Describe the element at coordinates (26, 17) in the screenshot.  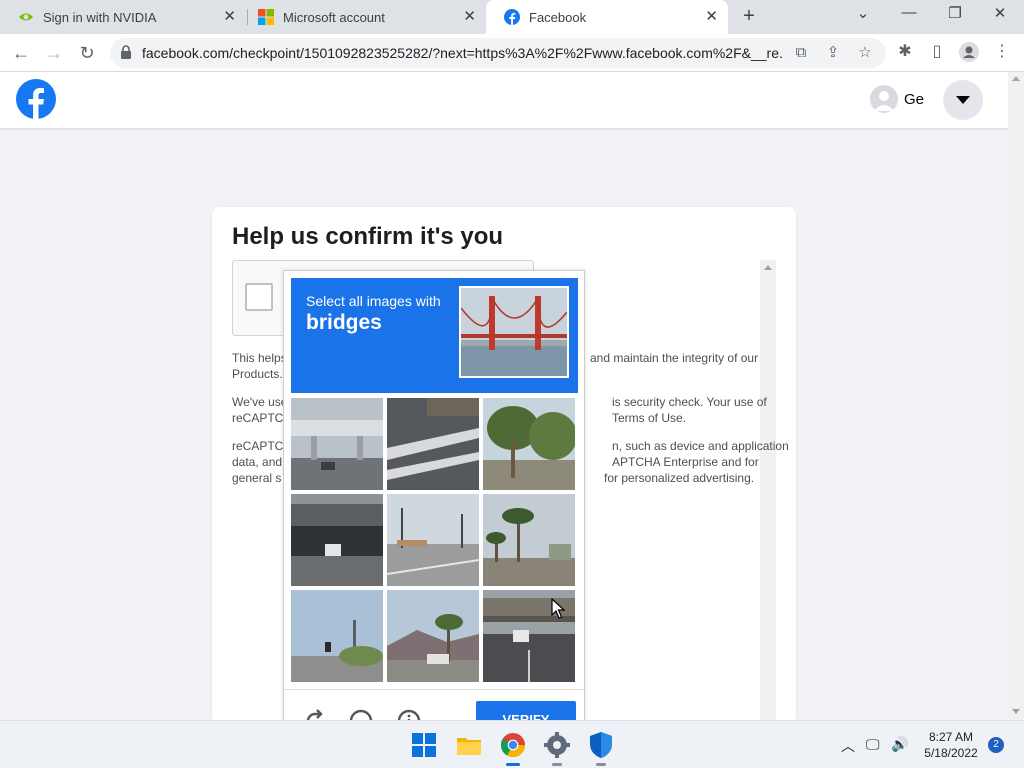
I see `nvidia-icon` at that location.